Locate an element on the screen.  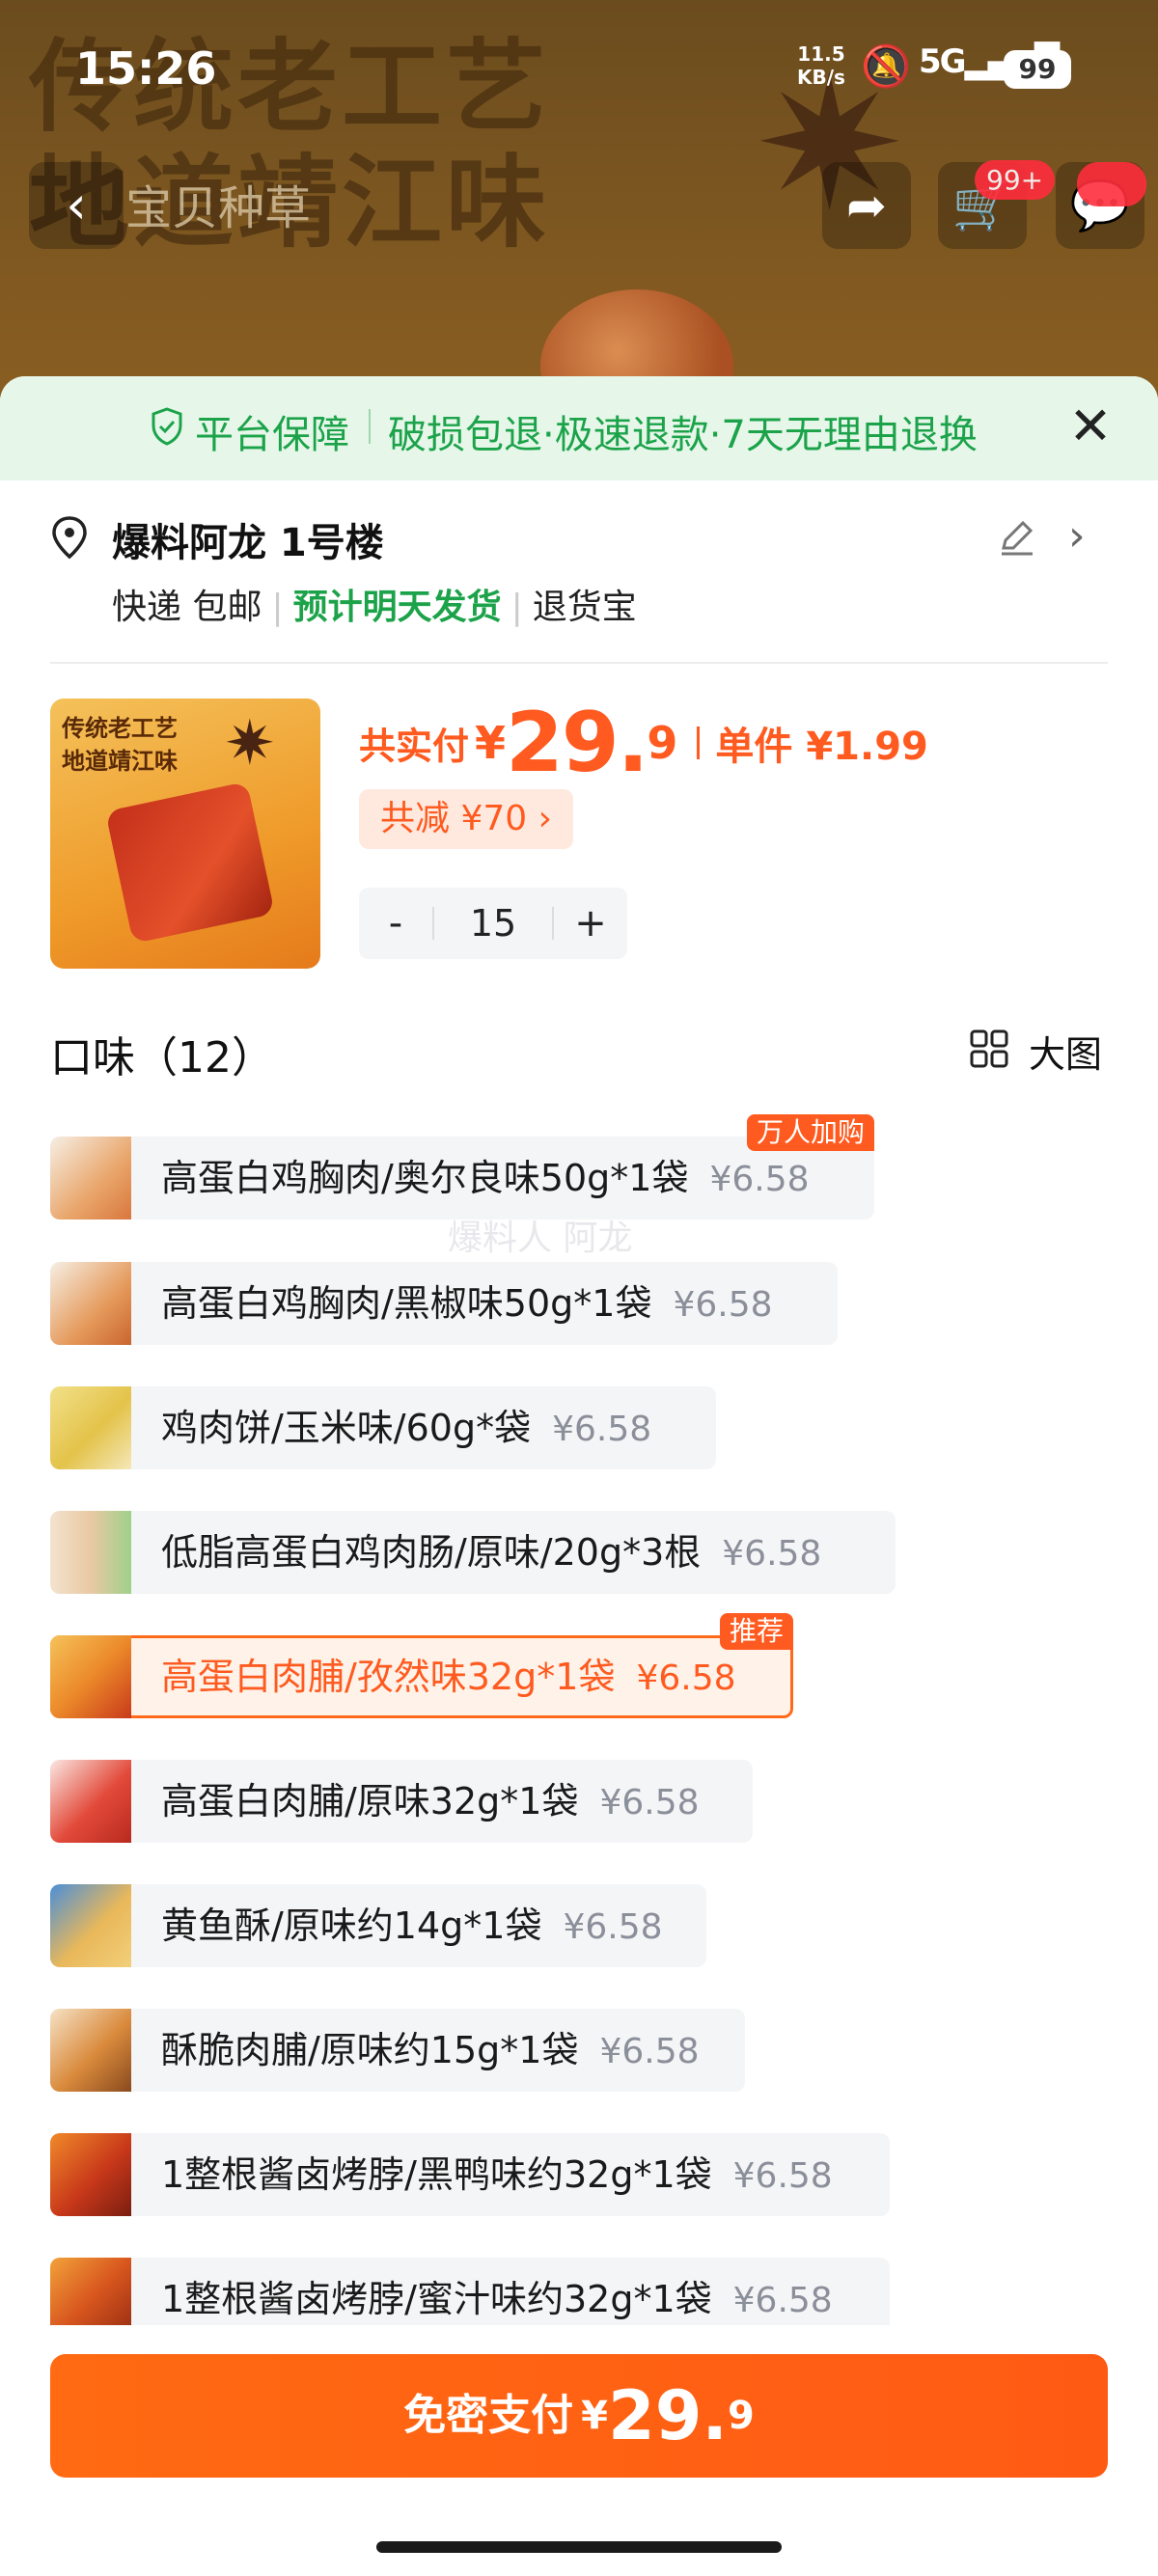
password-free-pay-button: 免密支付 ¥29.9 is located at coordinates (579, 2416).